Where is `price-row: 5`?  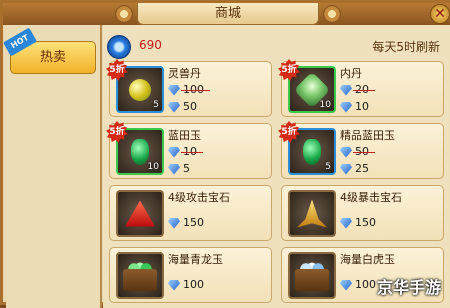
price-row: 5 is located at coordinates (179, 168).